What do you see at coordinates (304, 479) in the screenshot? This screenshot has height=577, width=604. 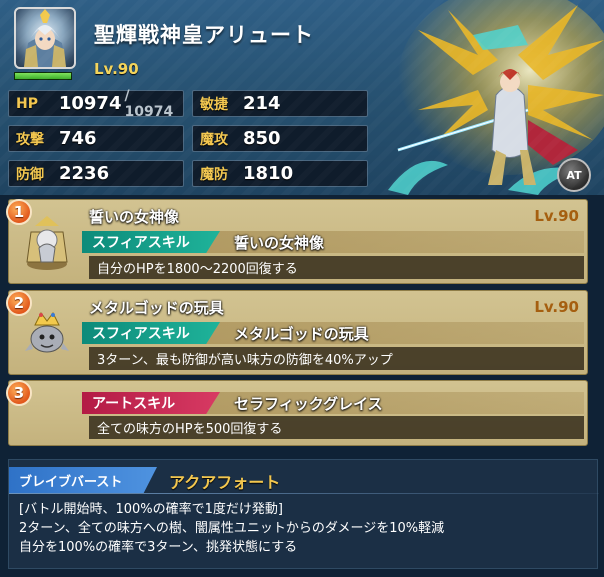 I see `brave-burst-header: ブレイブバースト アクアフォート` at bounding box center [304, 479].